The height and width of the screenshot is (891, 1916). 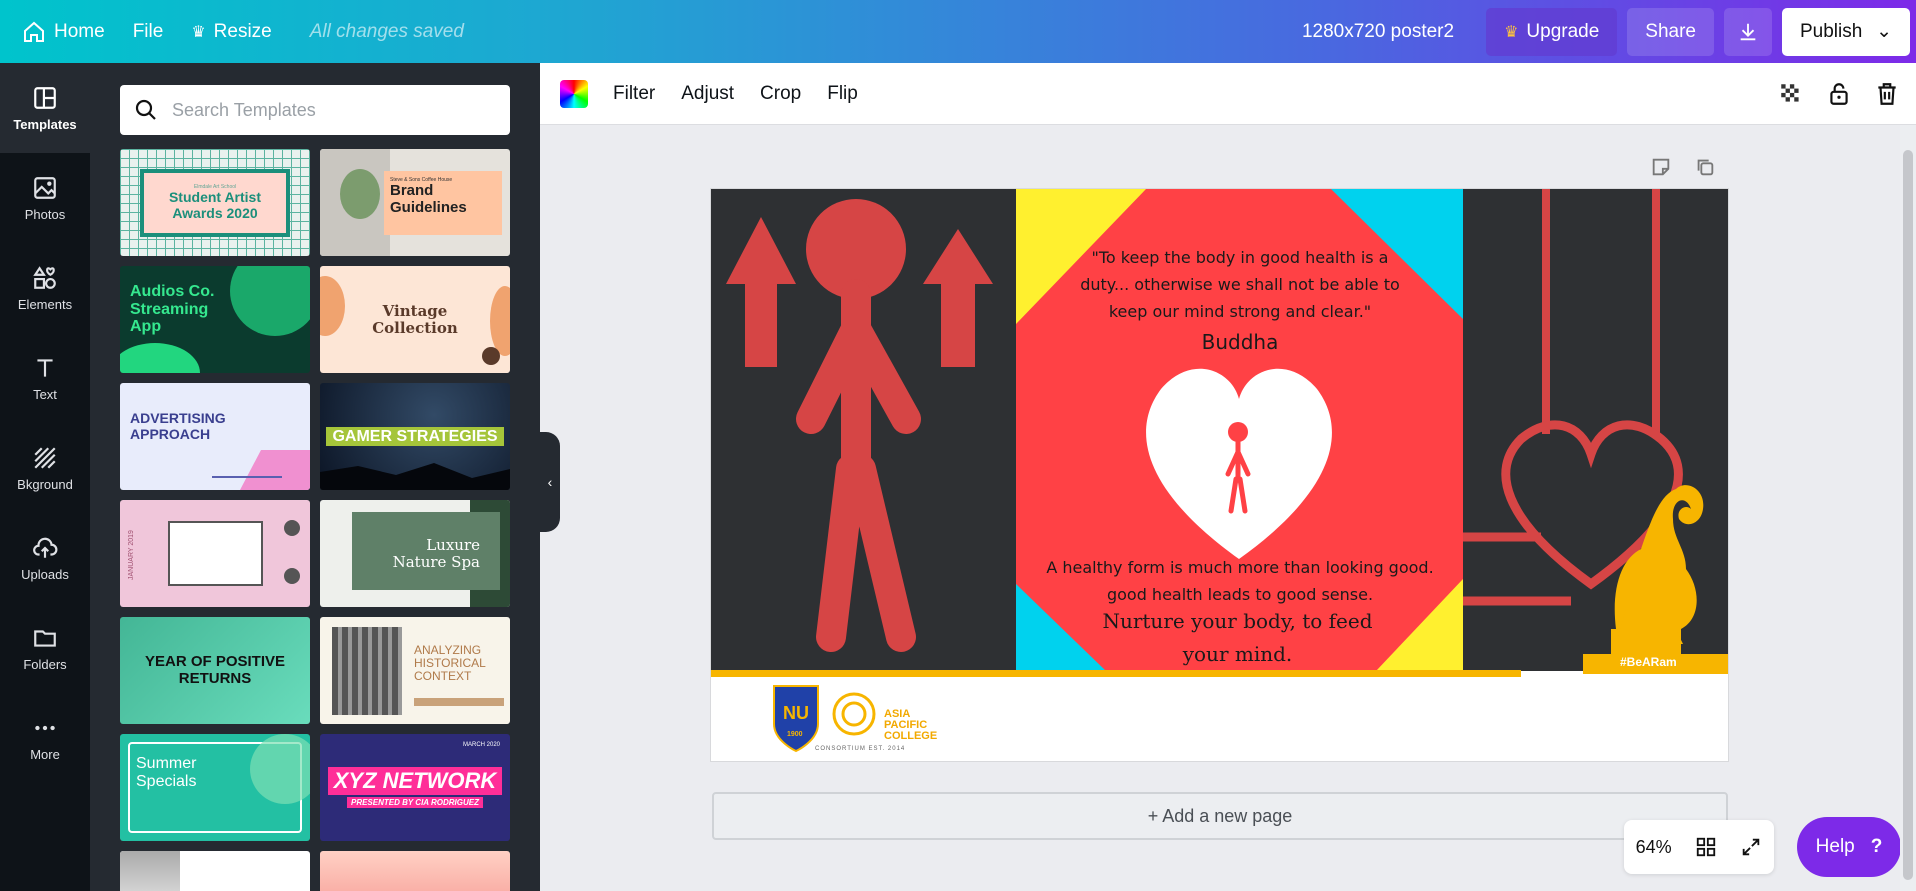 I want to click on upgrade-button: ♛ Upgrade, so click(x=1552, y=31).